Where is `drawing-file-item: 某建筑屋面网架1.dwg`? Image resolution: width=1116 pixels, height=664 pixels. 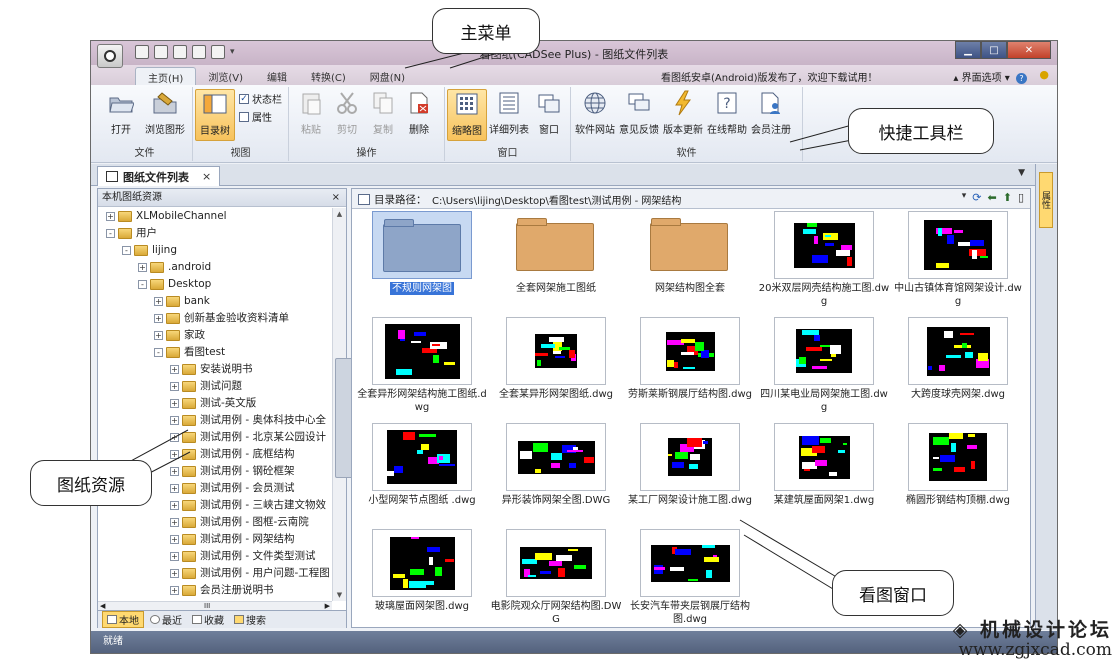
drawing-file-item: 某建筑屋面网架1.dwg is located at coordinates (824, 465).